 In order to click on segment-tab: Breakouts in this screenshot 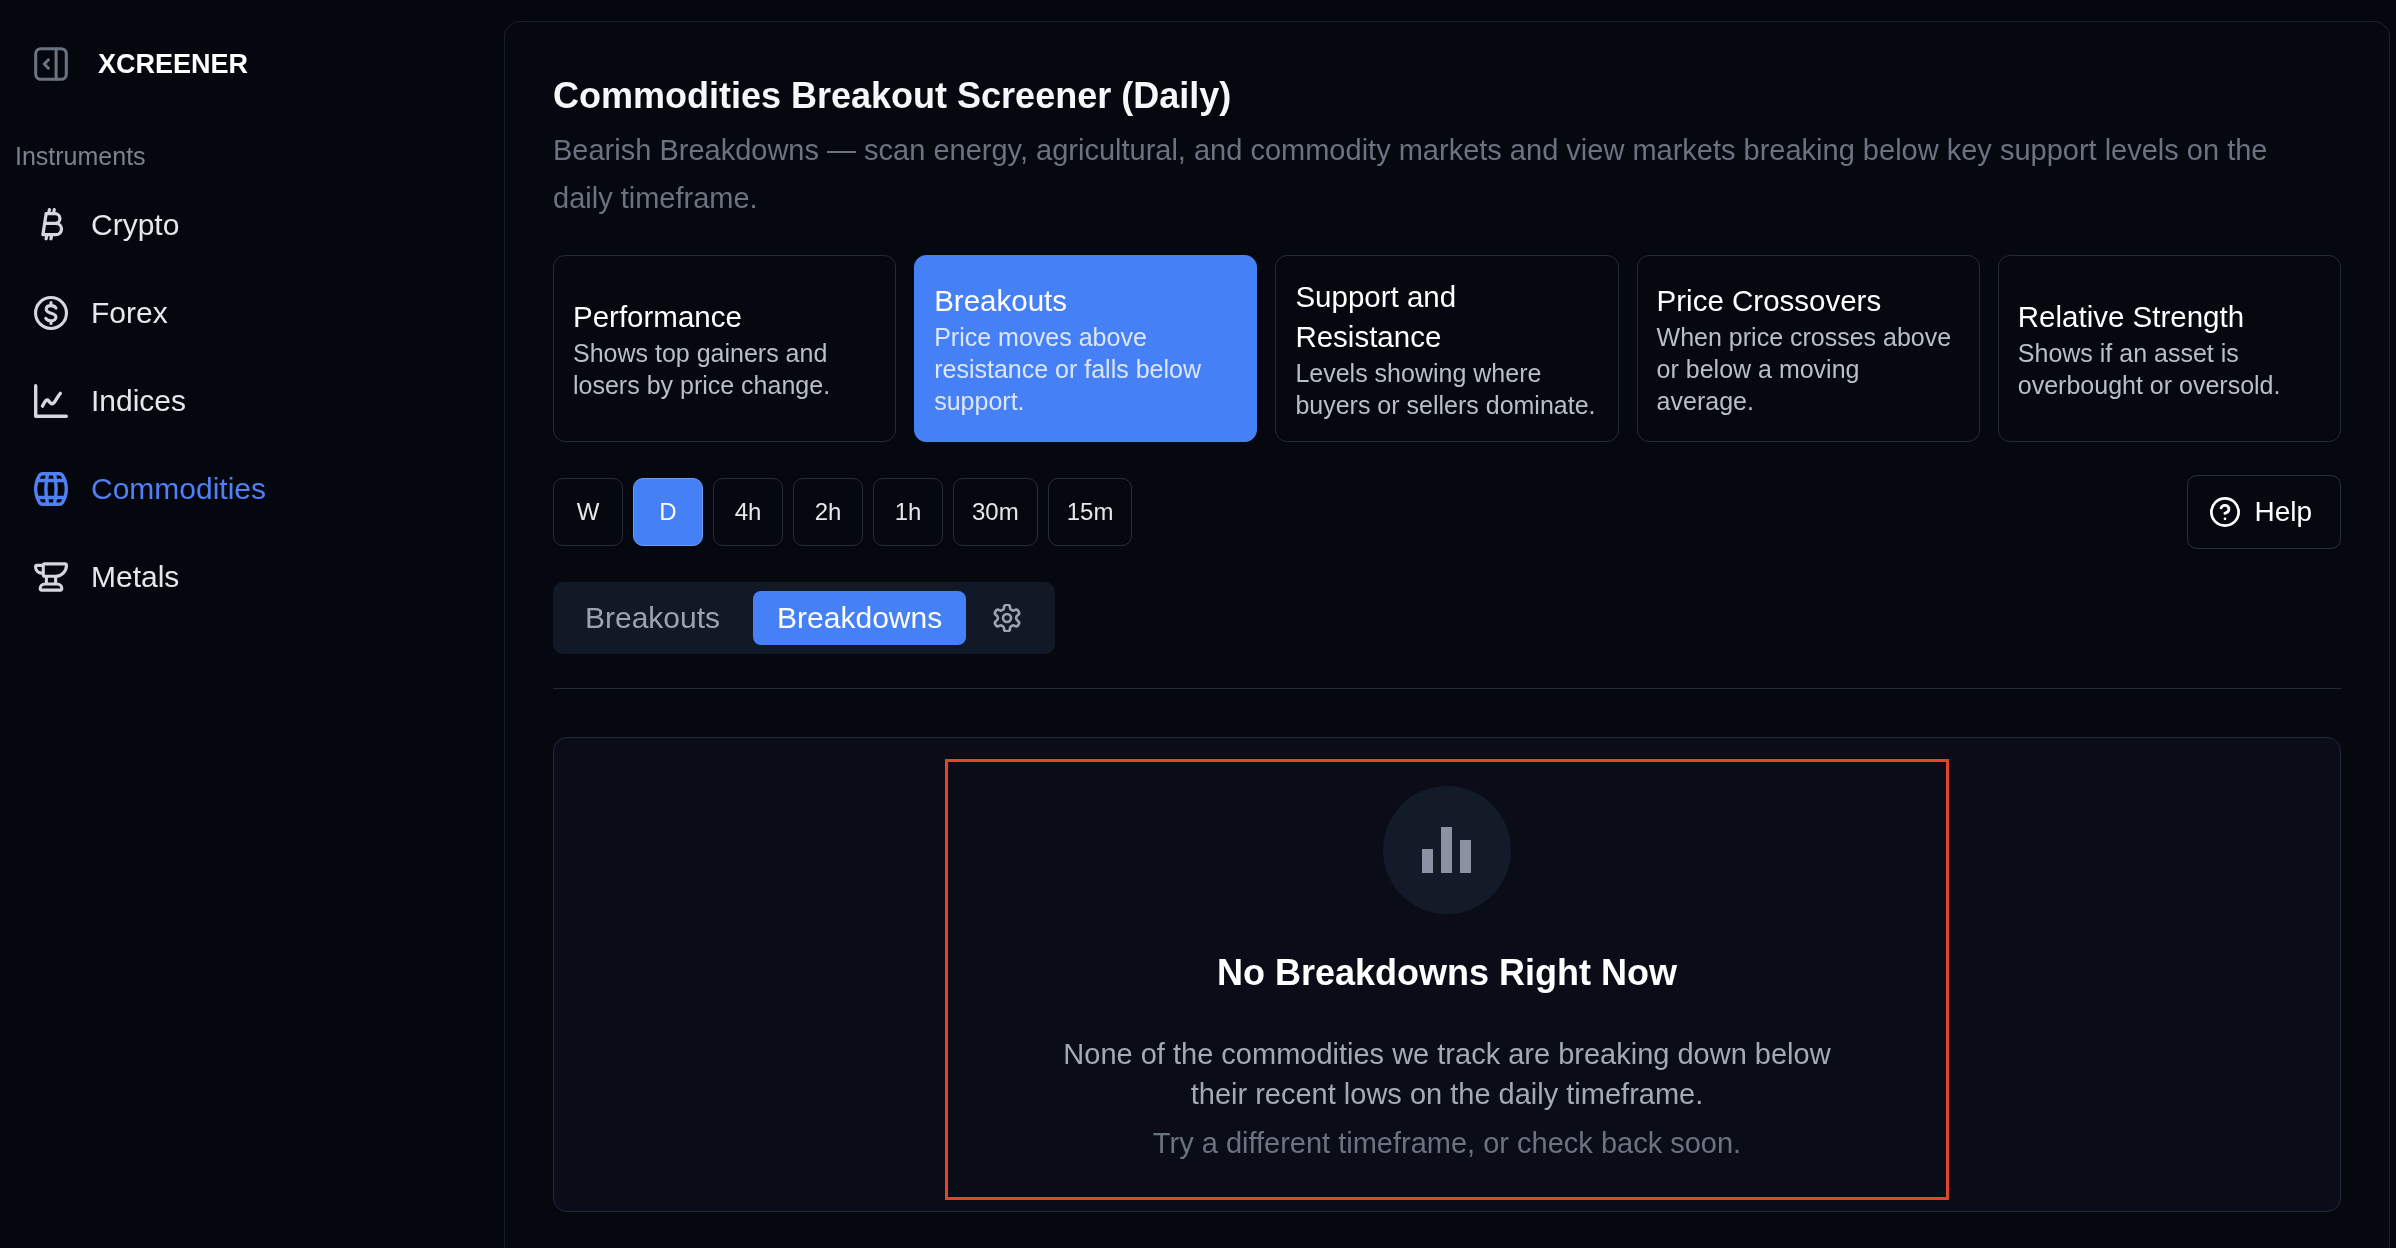, I will do `click(653, 618)`.